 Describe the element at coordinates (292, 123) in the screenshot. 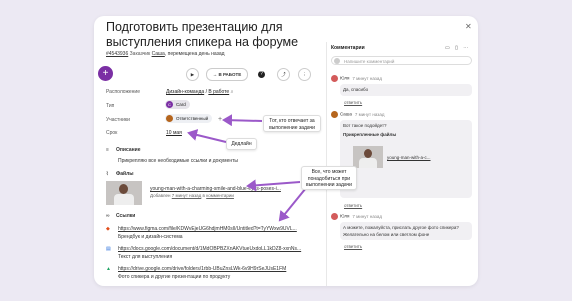

I see `callout-responsible: Тот, кто отвечает за выполнение задачи` at that location.